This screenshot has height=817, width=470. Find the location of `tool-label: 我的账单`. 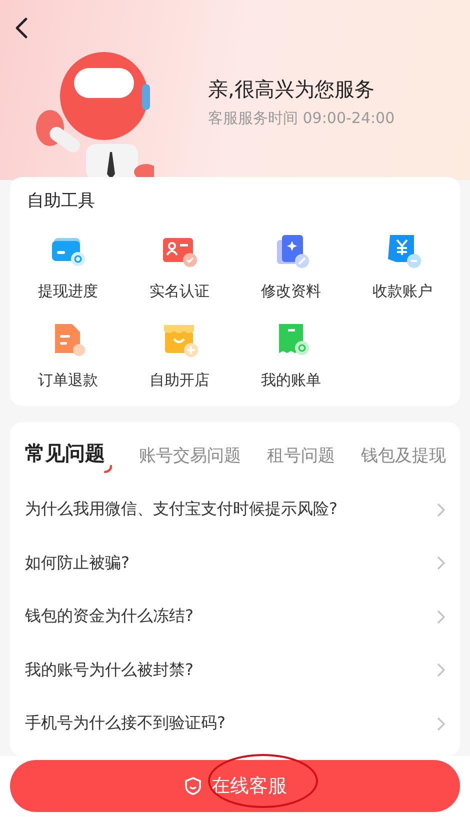

tool-label: 我的账单 is located at coordinates (290, 380).